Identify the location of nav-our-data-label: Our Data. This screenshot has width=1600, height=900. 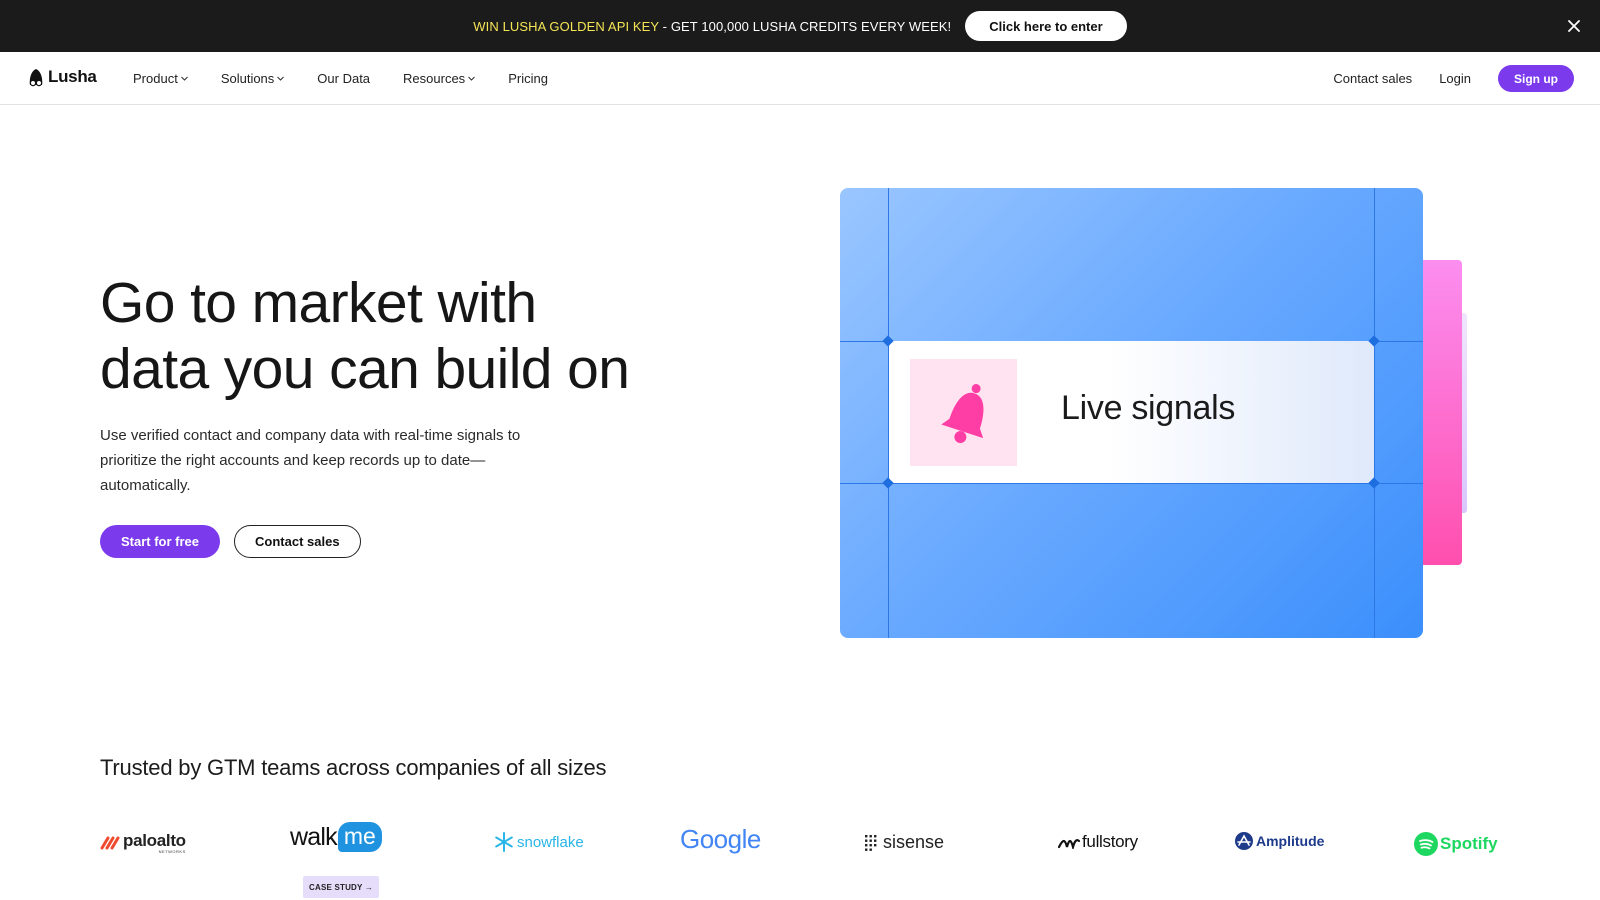
(344, 78).